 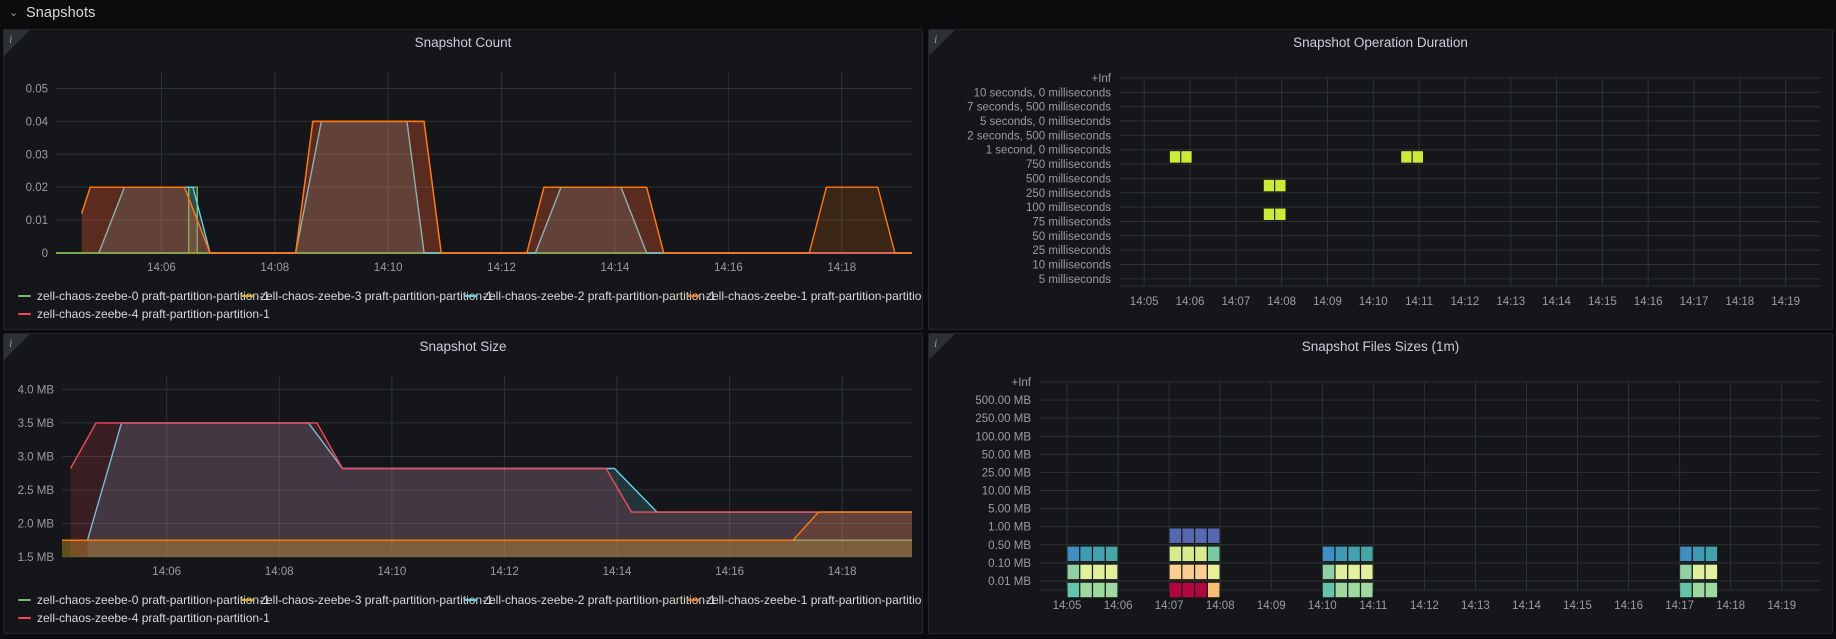 I want to click on chevron-down-icon: ⌄, so click(x=14, y=13).